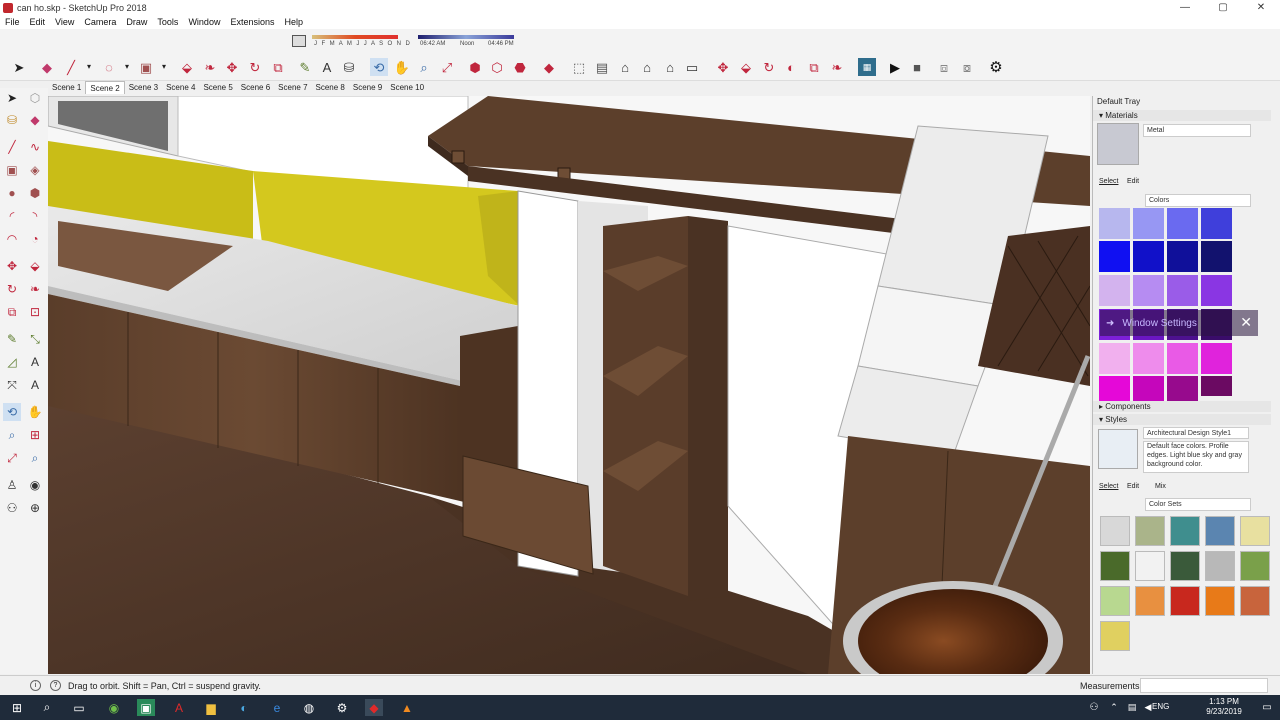 The image size is (1280, 720). What do you see at coordinates (12, 216) in the screenshot?
I see `arc-tool-icon: ◜` at bounding box center [12, 216].